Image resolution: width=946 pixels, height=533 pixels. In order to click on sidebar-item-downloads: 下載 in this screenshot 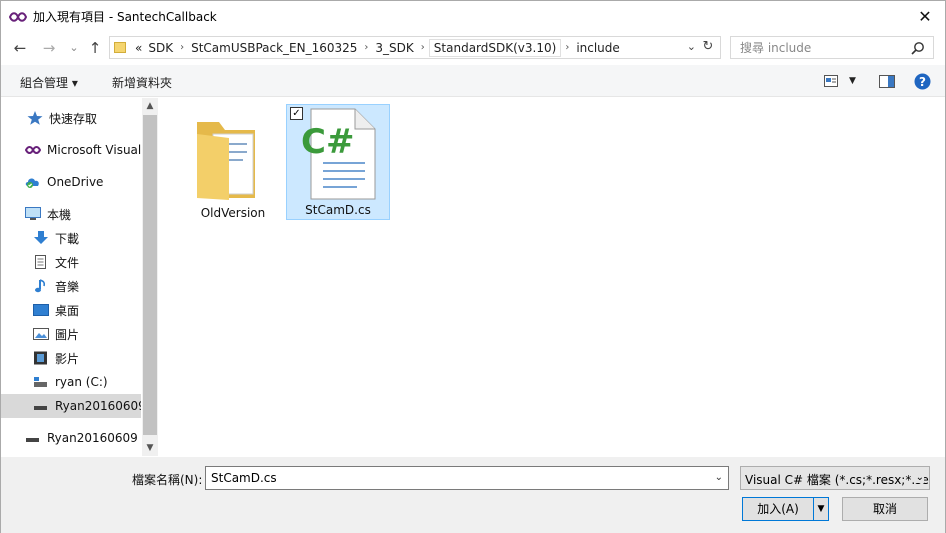, I will do `click(71, 238)`.